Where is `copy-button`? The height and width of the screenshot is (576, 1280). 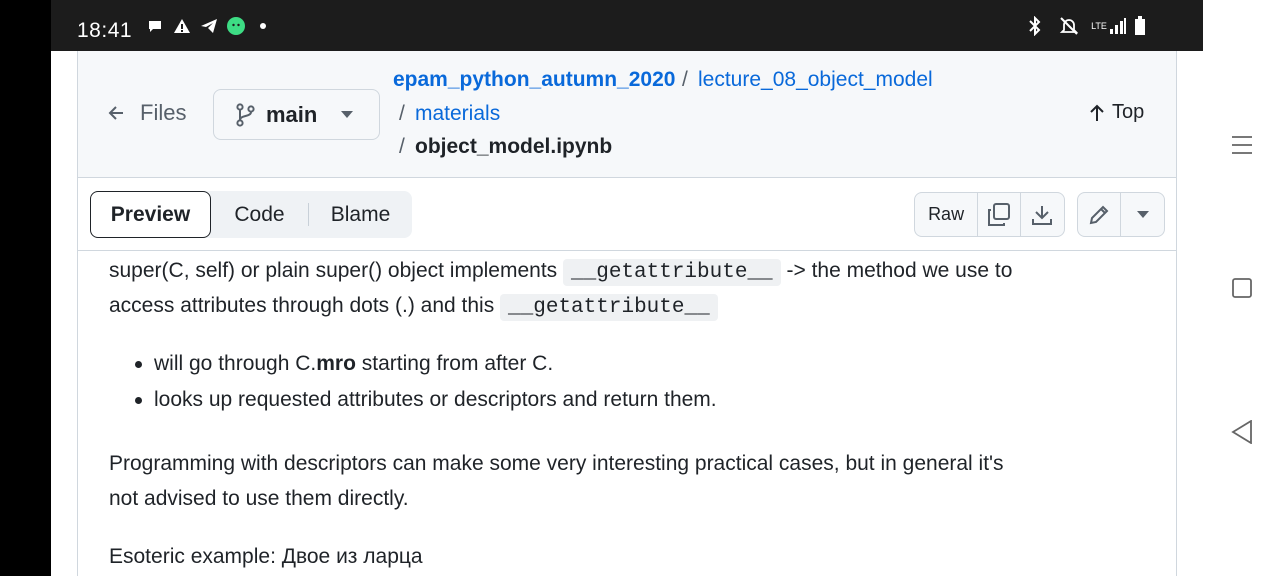
copy-button is located at coordinates (999, 214).